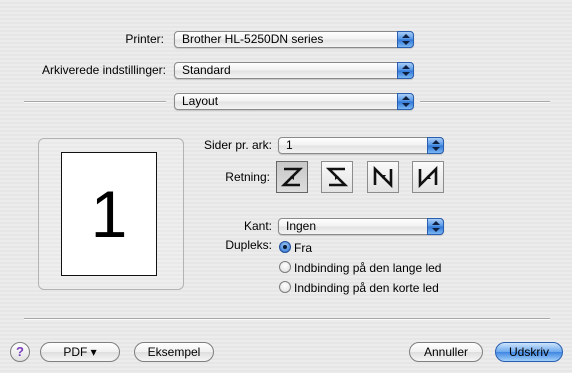 This screenshot has width=572, height=373. I want to click on border-label: Kant:, so click(257, 226).